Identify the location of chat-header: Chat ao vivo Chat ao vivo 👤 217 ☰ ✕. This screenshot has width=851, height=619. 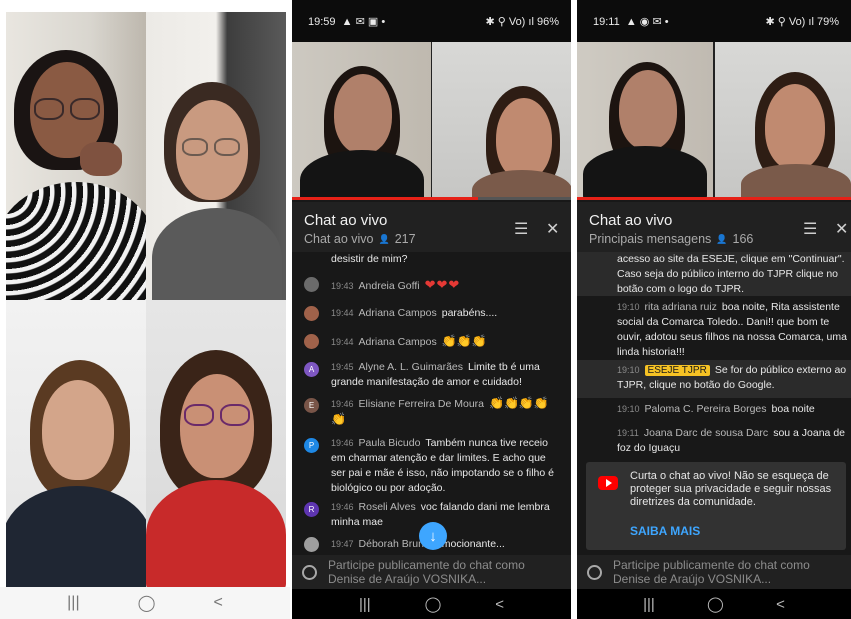
(431, 227).